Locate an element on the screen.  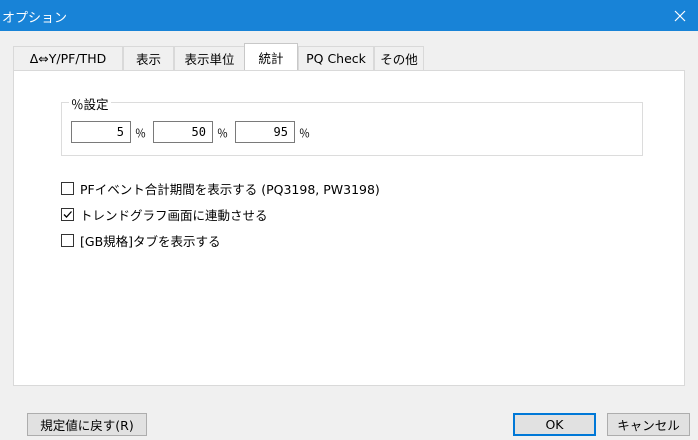
tab-other: その他 is located at coordinates (399, 58).